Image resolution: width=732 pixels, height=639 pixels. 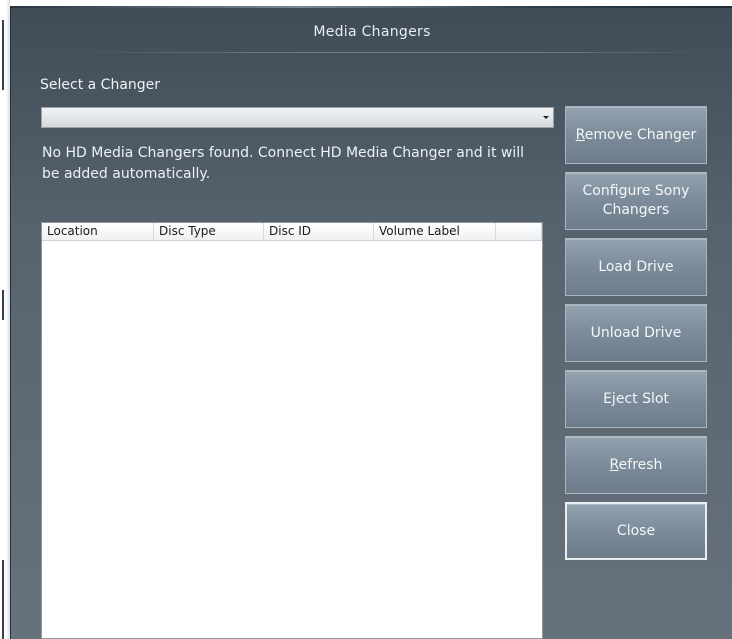 What do you see at coordinates (371, 7) in the screenshot?
I see `title-bar-stripe` at bounding box center [371, 7].